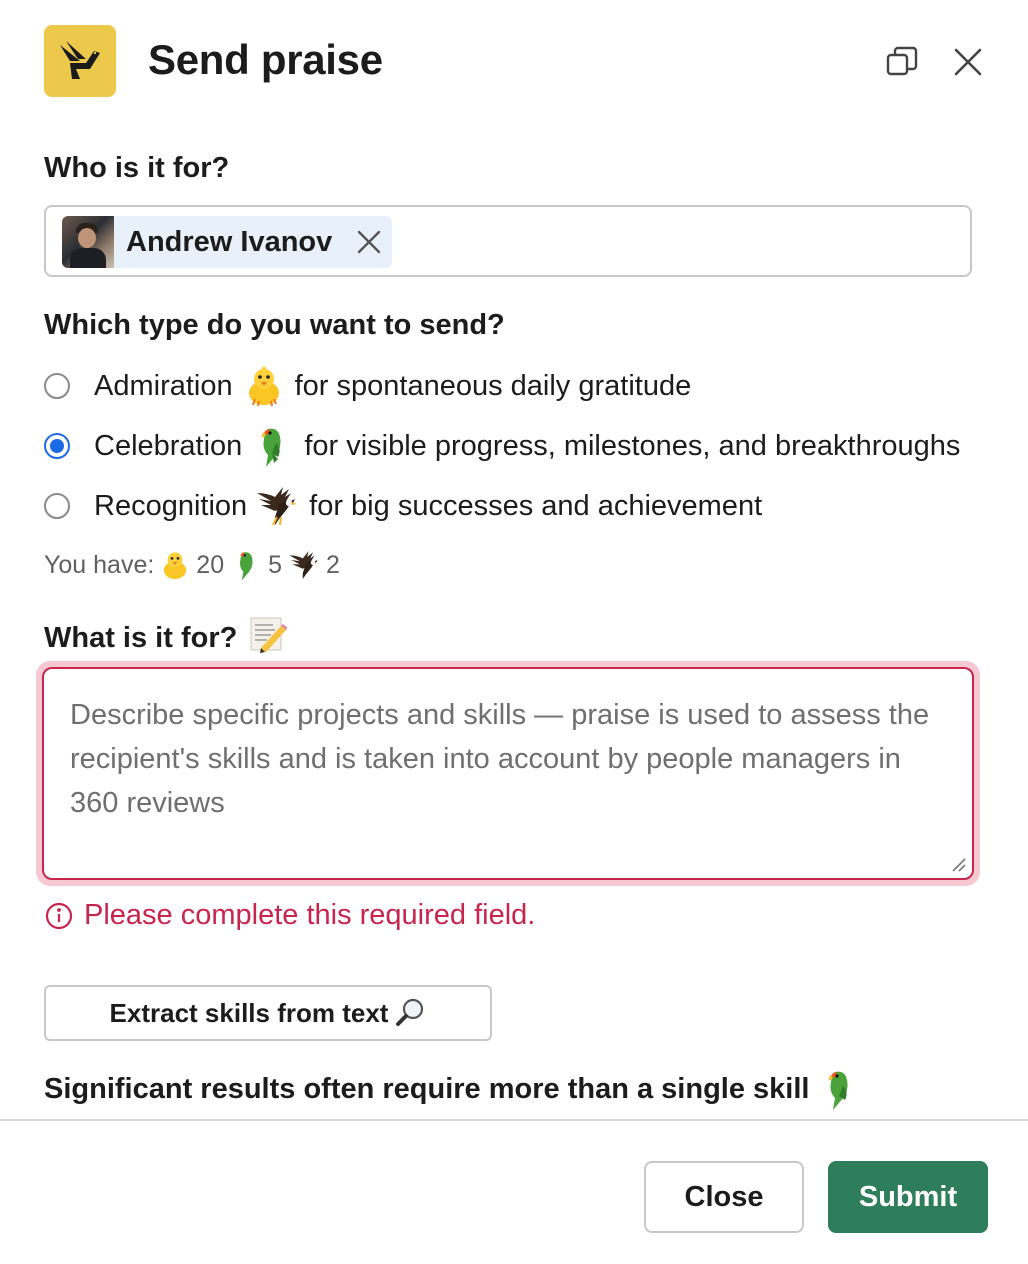  I want to click on admiration-count: 20, so click(210, 564).